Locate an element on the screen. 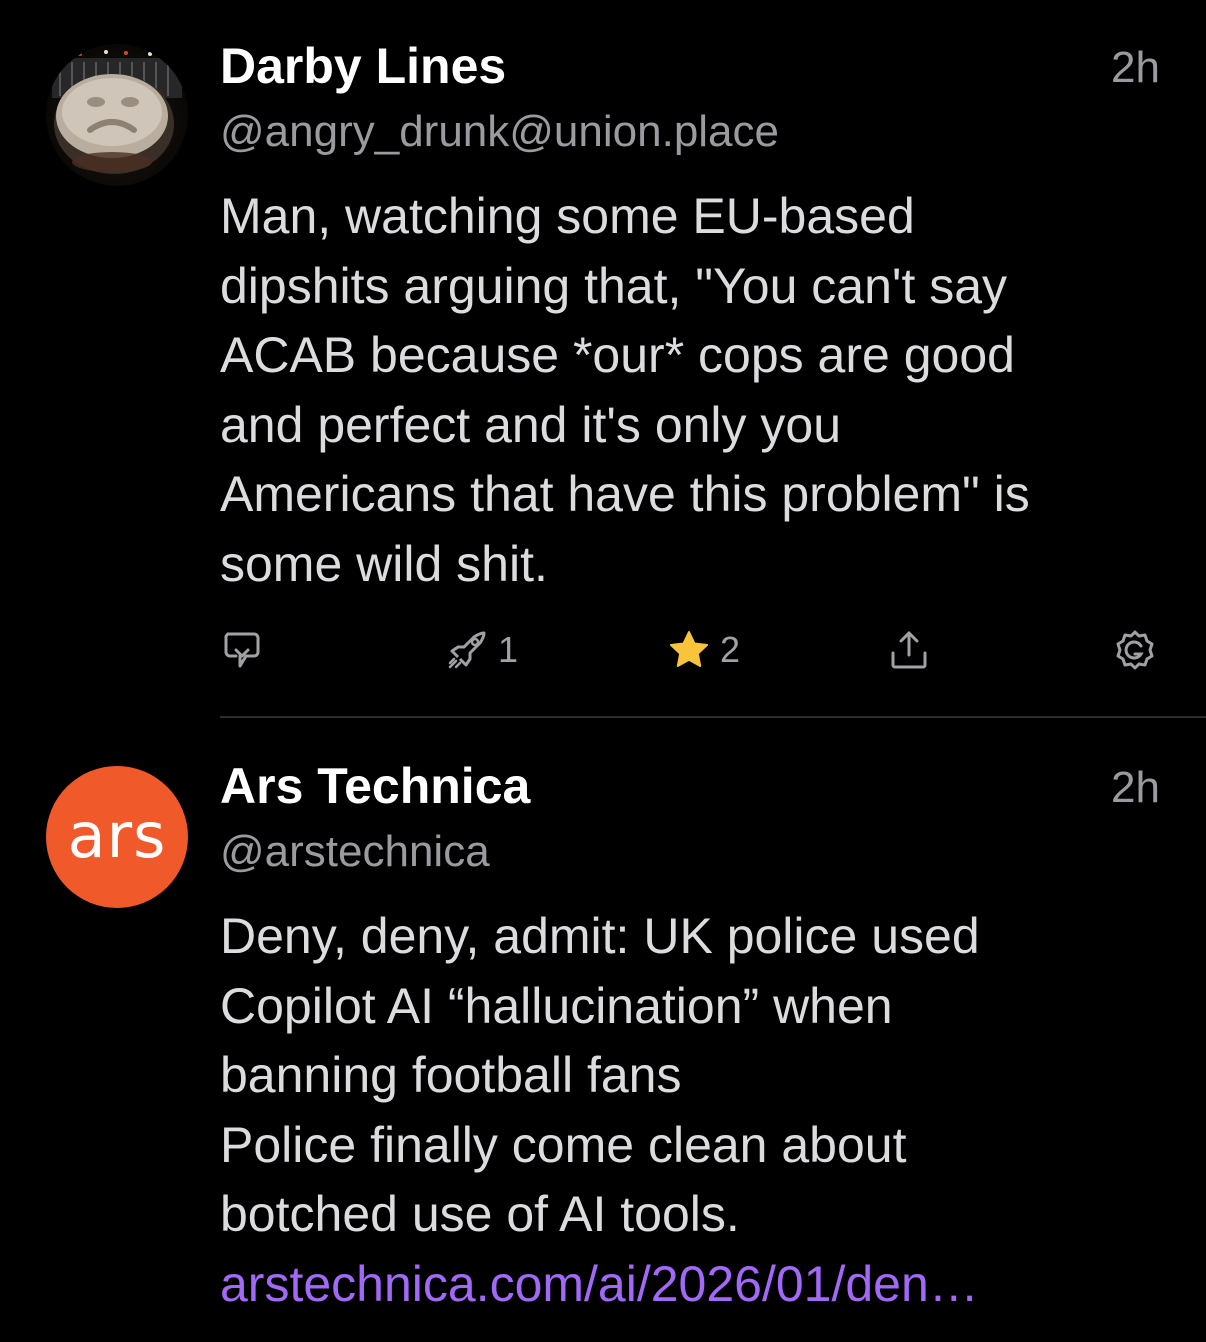 The image size is (1206, 1342). content-line: Copilot AI “hallucination” when is located at coordinates (556, 1005).